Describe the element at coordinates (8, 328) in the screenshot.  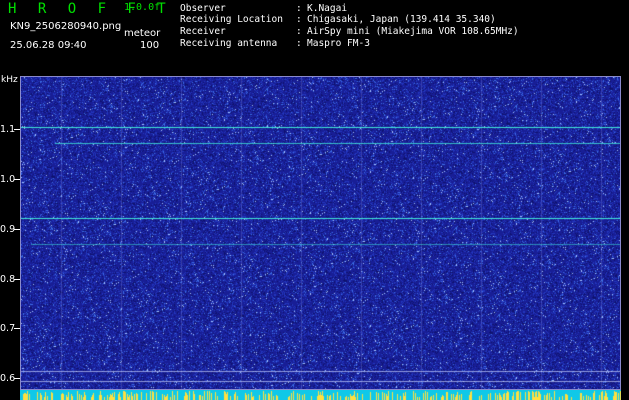
I see `y-tick-label: 0.7` at that location.